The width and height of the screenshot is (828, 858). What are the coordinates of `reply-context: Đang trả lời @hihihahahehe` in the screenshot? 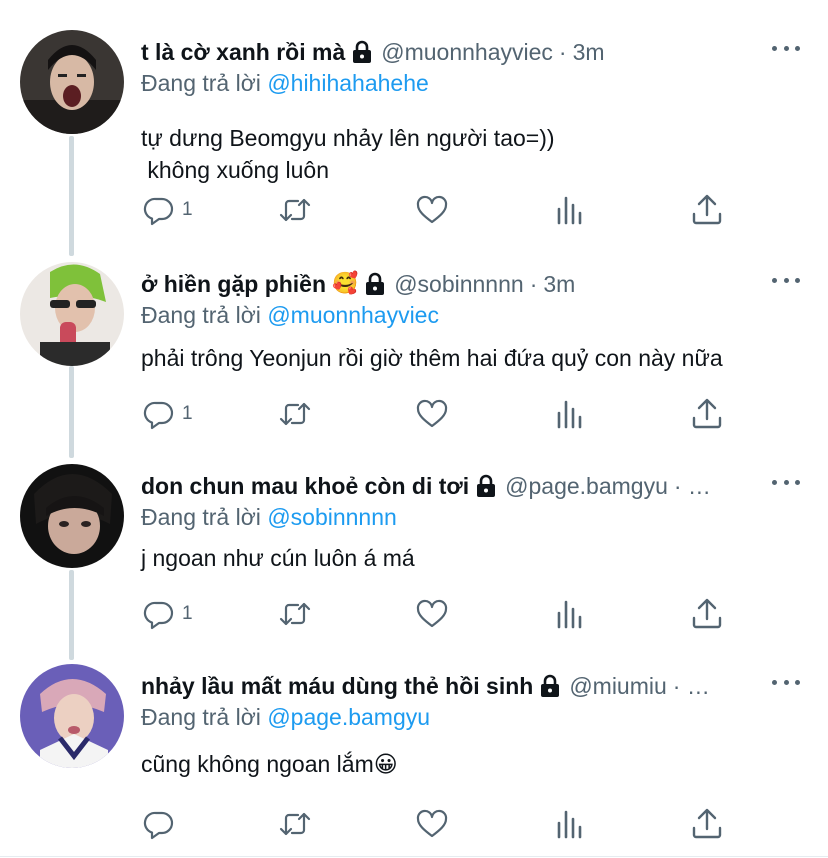 It's located at (285, 83).